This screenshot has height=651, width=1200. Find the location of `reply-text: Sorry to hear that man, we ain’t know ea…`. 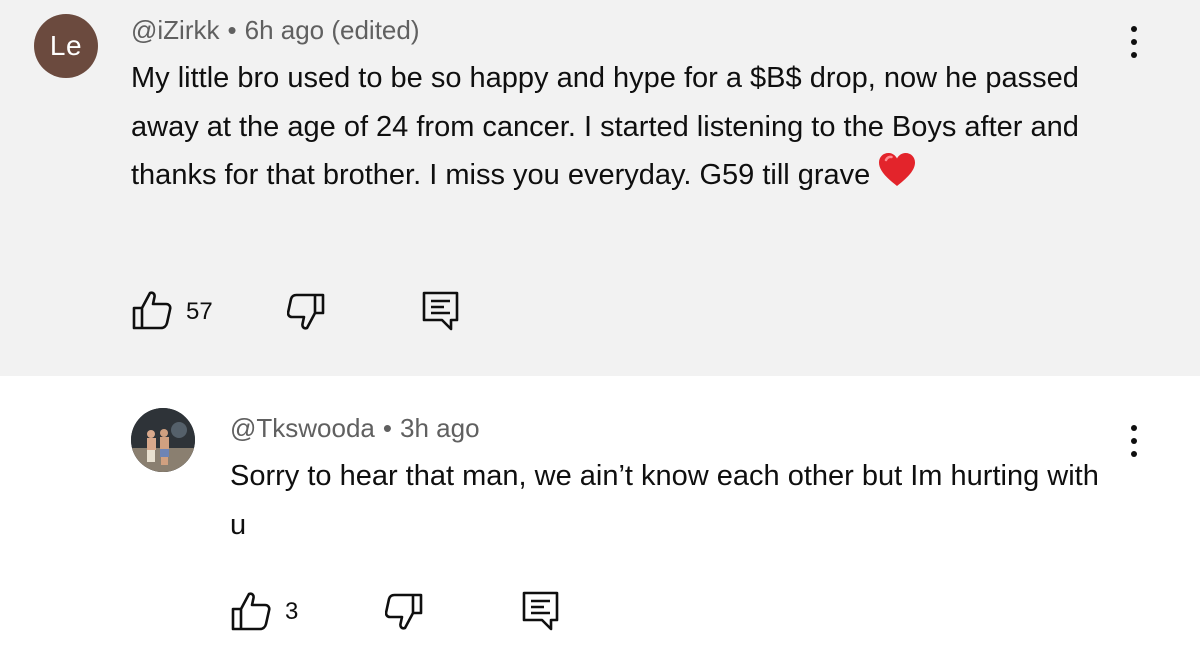

reply-text: Sorry to hear that man, we ain’t know ea… is located at coordinates (670, 500).